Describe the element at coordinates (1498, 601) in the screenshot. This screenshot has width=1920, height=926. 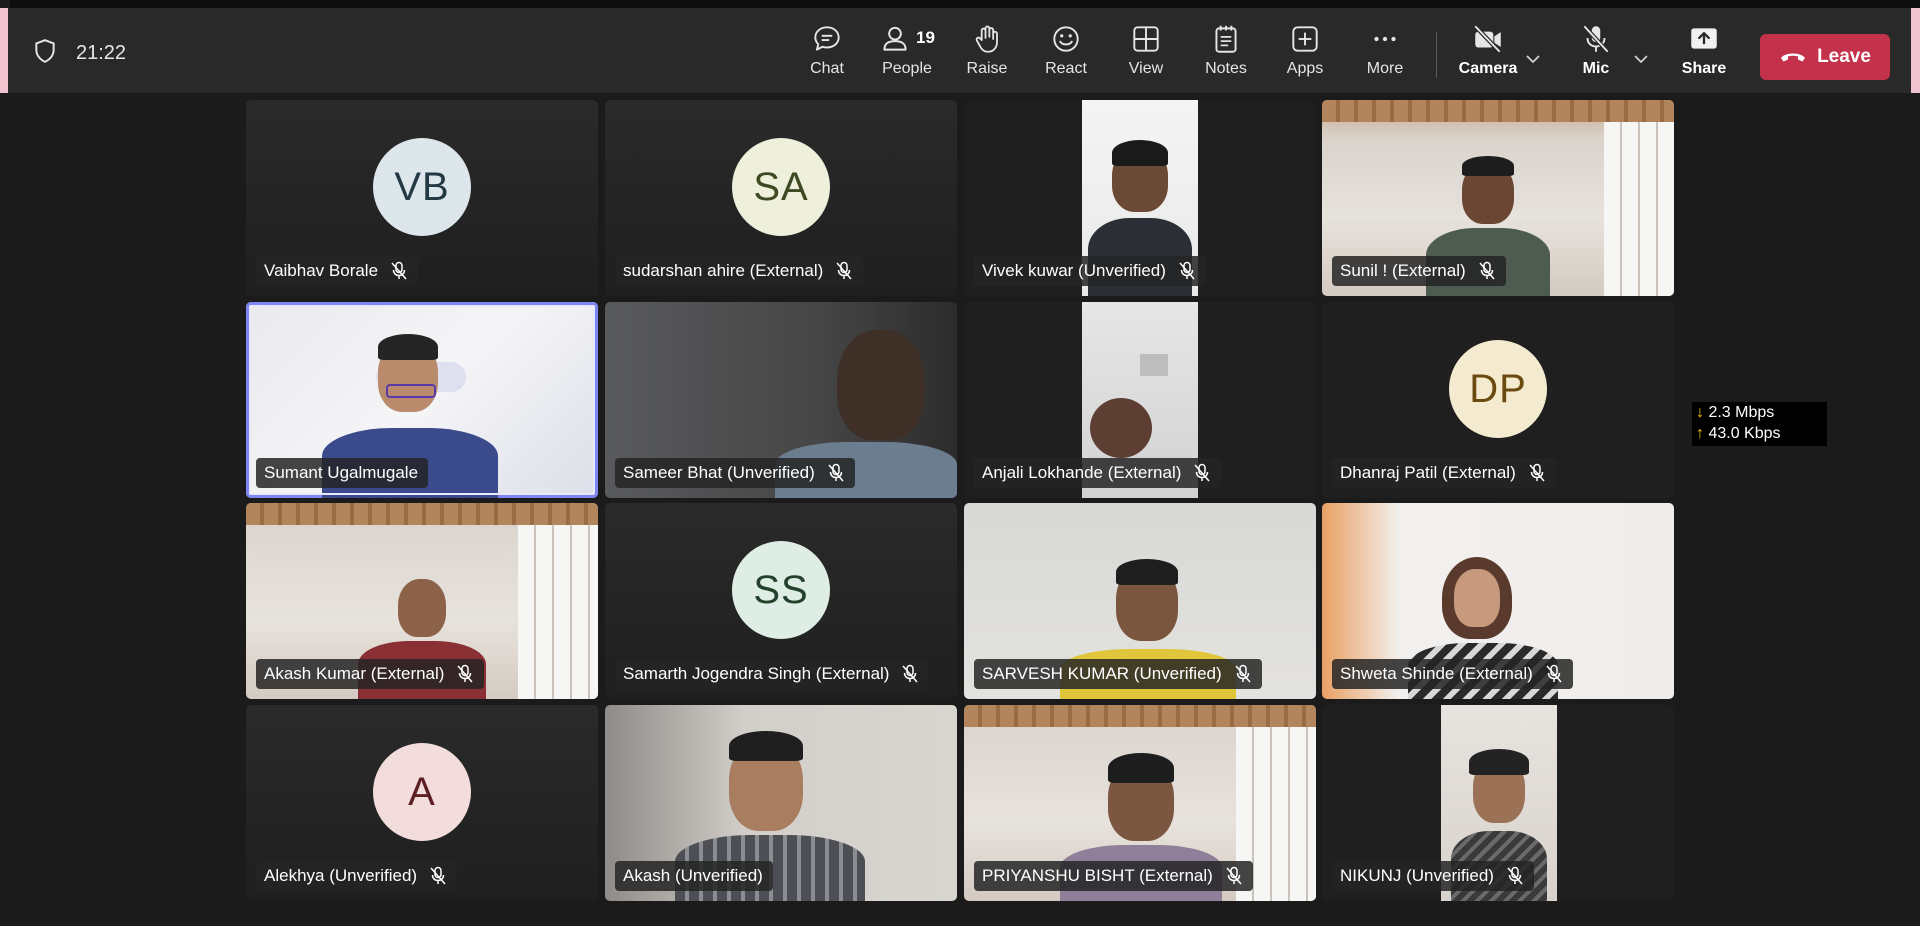
I see `participant-tile-shweta: Shweta Shinde (External)` at that location.